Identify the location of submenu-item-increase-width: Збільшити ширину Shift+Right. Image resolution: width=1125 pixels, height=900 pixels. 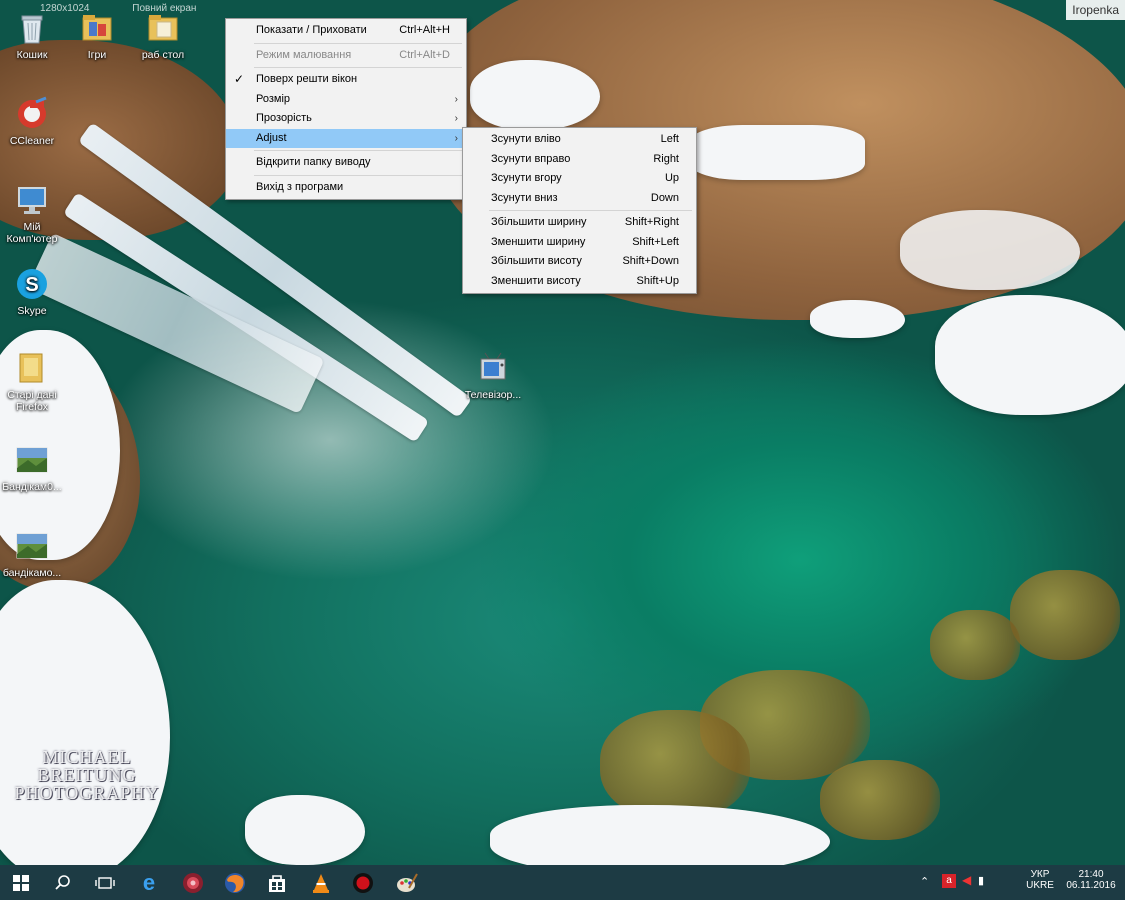
(579, 223).